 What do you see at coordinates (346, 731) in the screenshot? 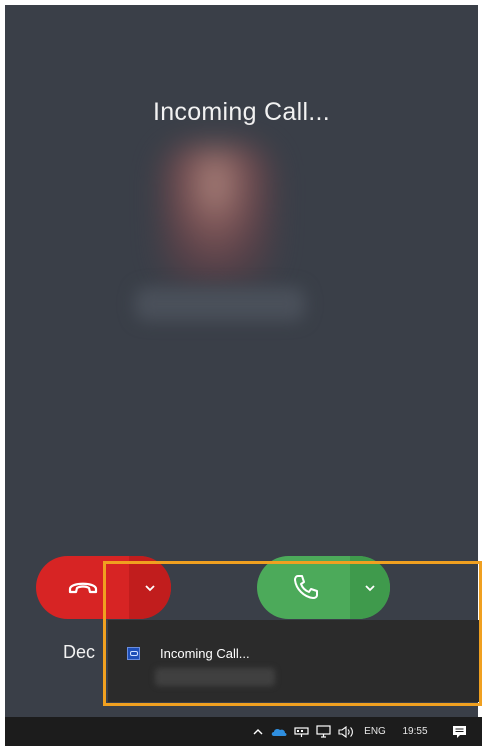
I see `volume-icon` at bounding box center [346, 731].